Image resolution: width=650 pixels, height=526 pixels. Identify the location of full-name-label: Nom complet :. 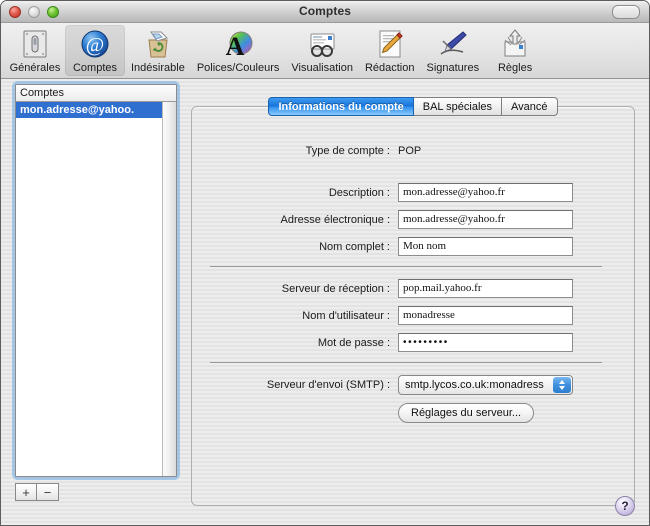
(354, 246).